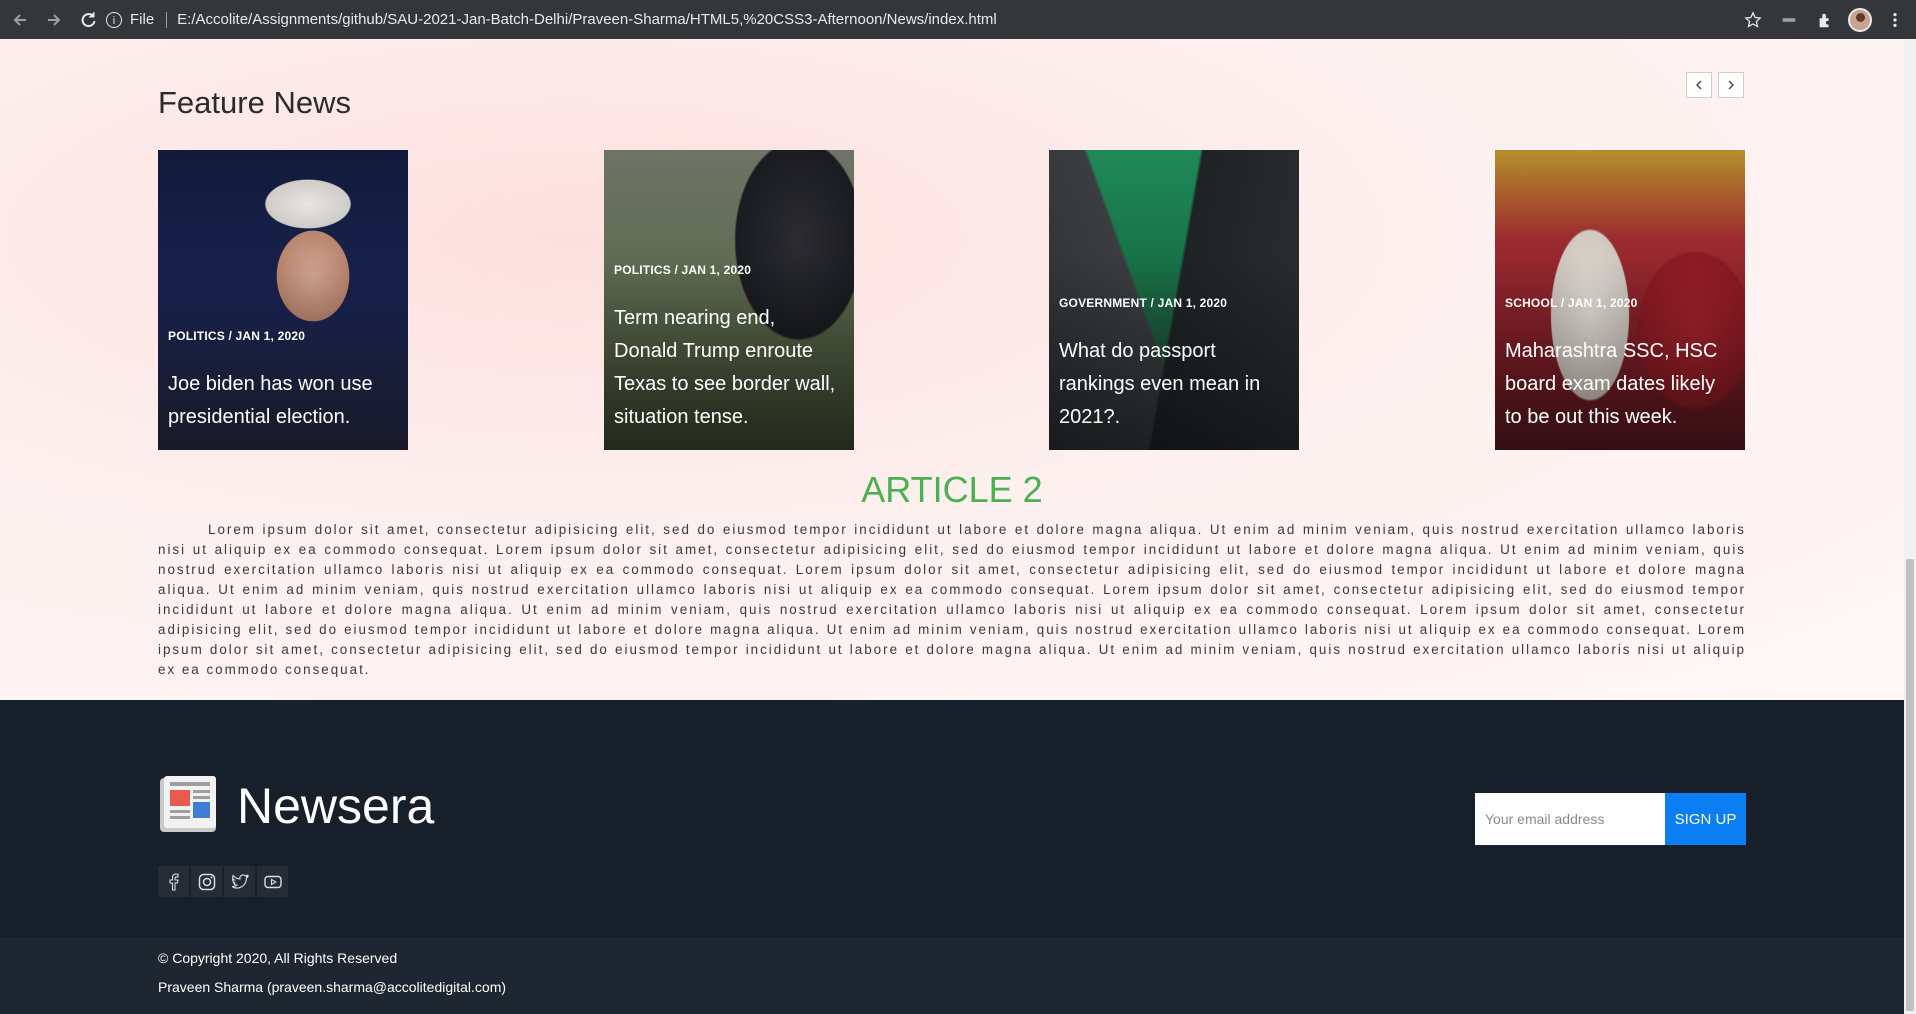 The height and width of the screenshot is (1014, 1916). I want to click on footer-brand: Newsera, so click(336, 806).